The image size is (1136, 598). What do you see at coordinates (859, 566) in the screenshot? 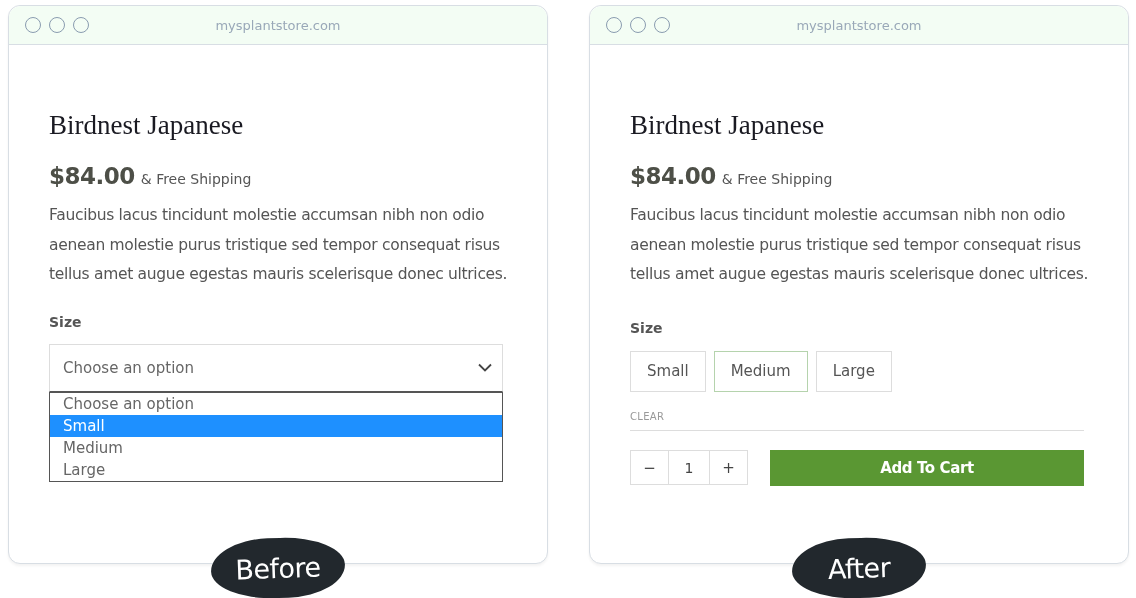
I see `caption-badge: After` at bounding box center [859, 566].